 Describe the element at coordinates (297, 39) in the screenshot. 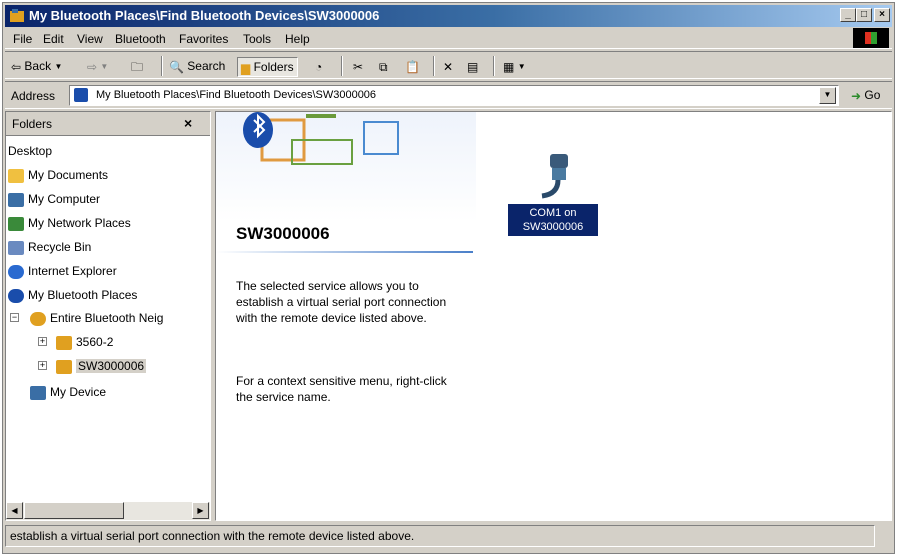

I see `menu-help: Help` at that location.